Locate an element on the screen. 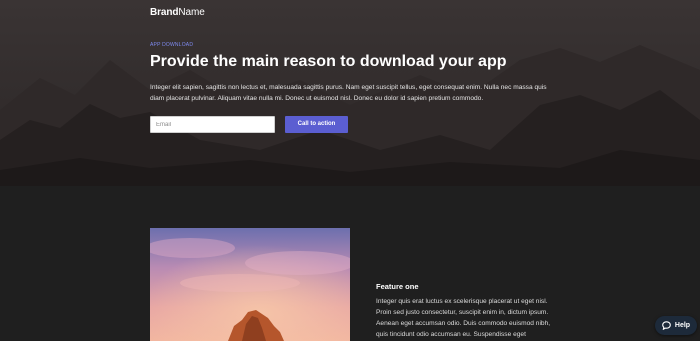 This screenshot has width=700, height=341. feature-title: Feature one is located at coordinates (397, 286).